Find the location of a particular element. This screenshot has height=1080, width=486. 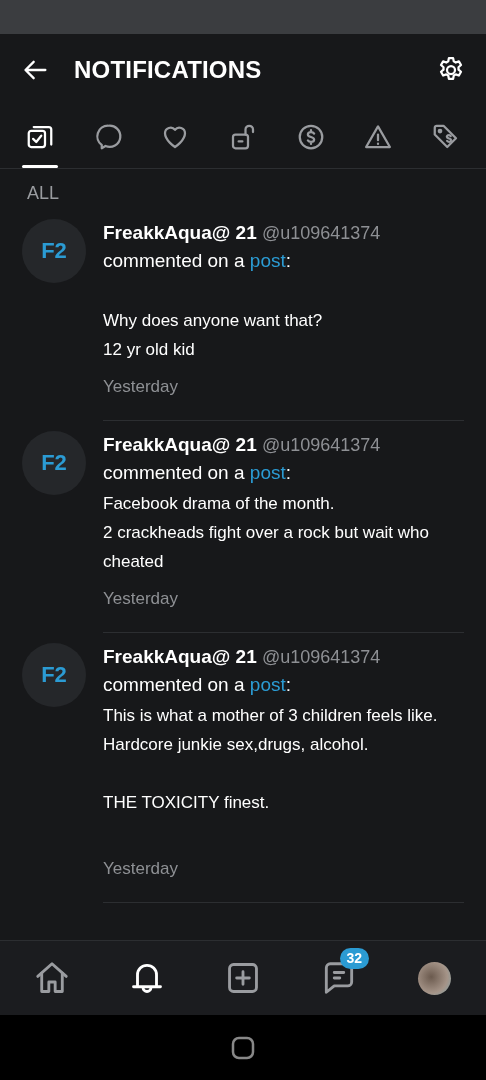

comment-text: This is what a mother of 3 children feels like. Hardcore junkie sex,drugs, alcohol. THE TOXICITY finest. is located at coordinates (271, 759).